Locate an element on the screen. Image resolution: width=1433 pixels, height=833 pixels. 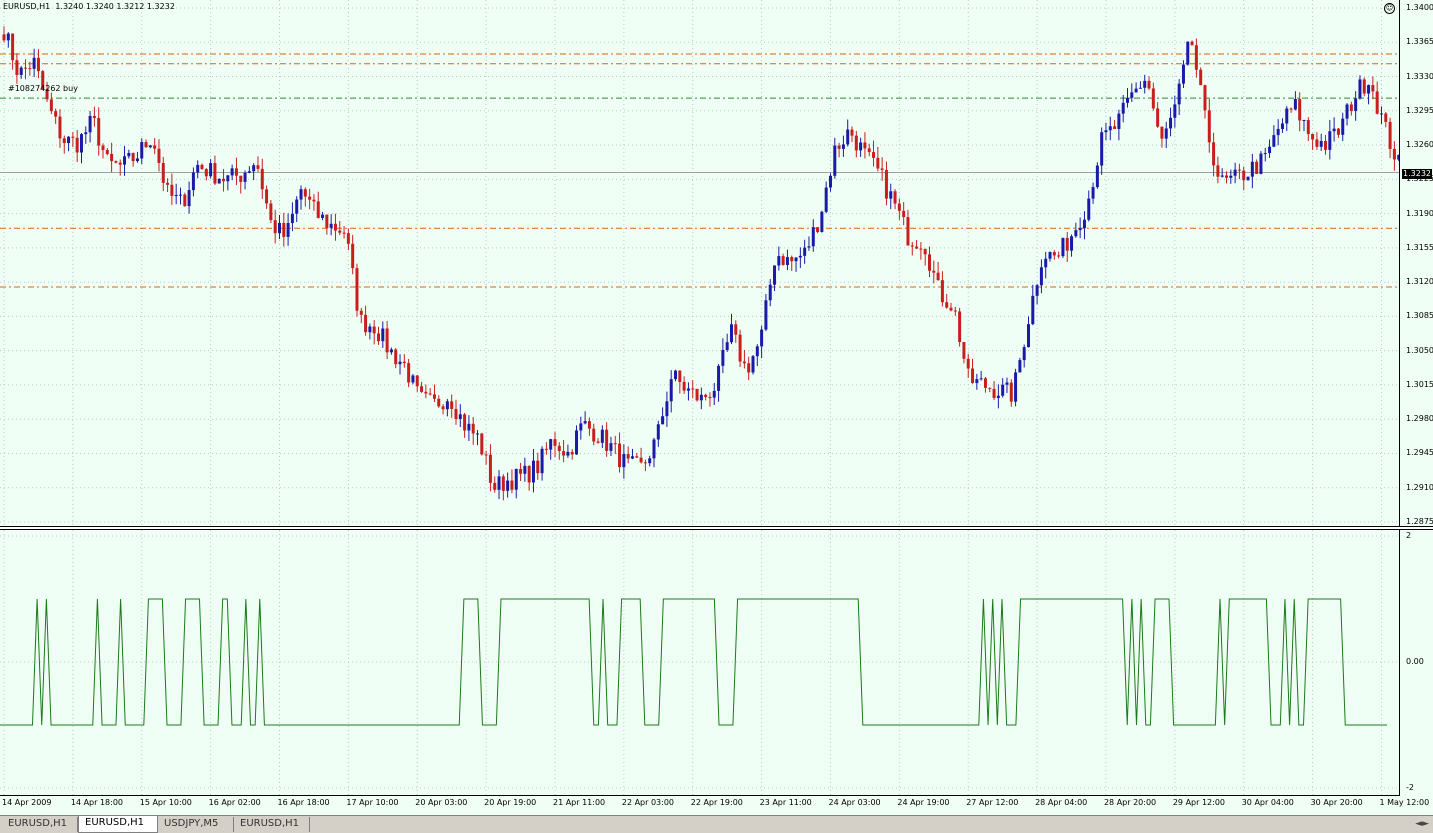
price-tick-label: 1.3190 is located at coordinates (1419, 213).